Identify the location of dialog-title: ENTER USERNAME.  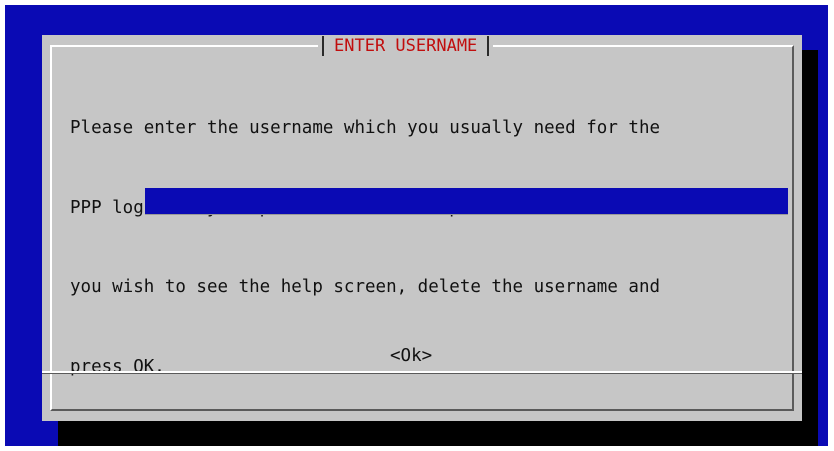
(406, 46).